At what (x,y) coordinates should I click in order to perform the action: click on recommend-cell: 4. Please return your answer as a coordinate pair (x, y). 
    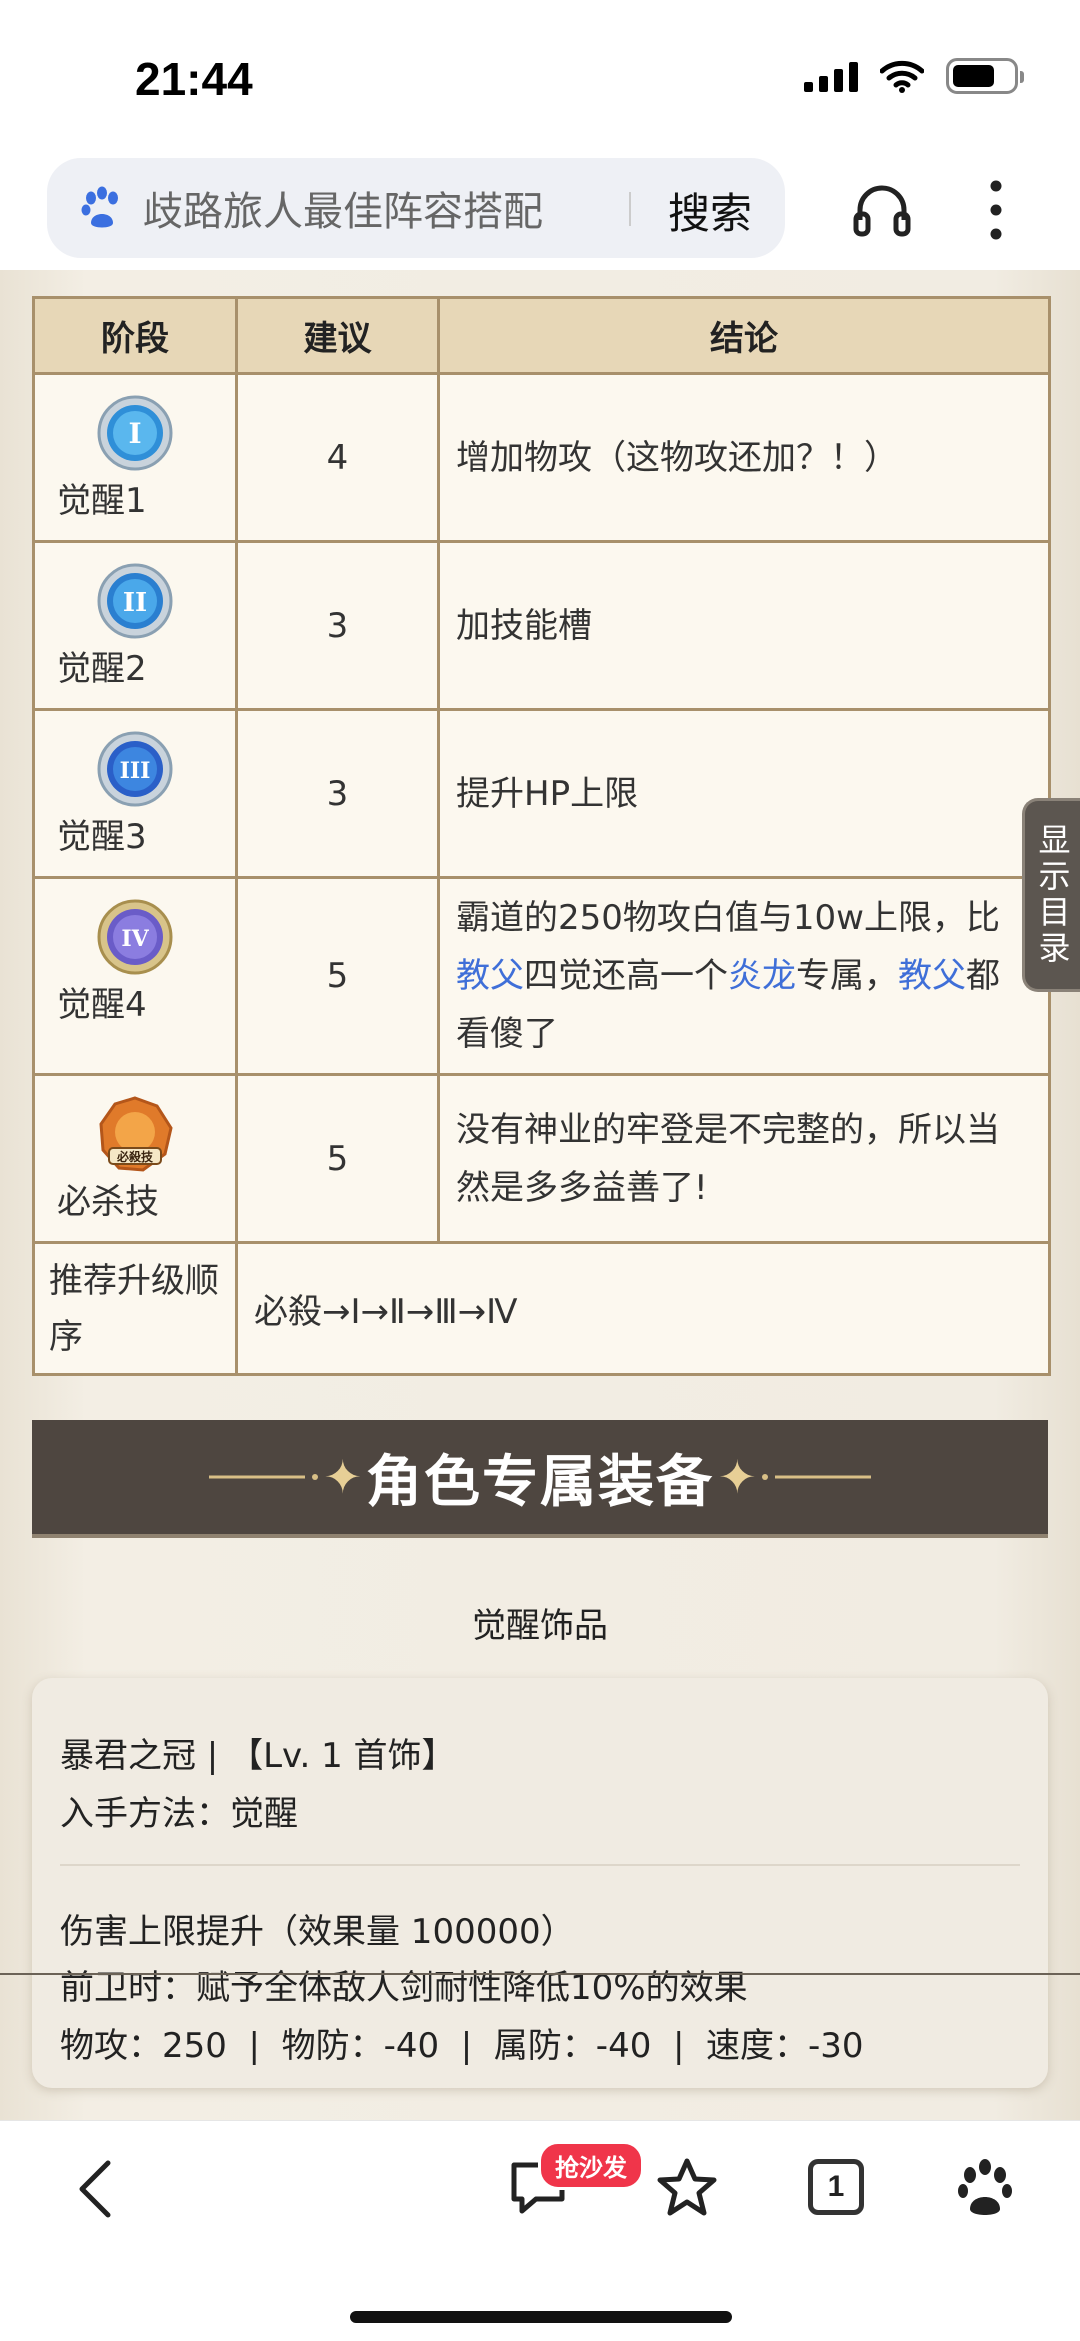
    Looking at the image, I should click on (337, 457).